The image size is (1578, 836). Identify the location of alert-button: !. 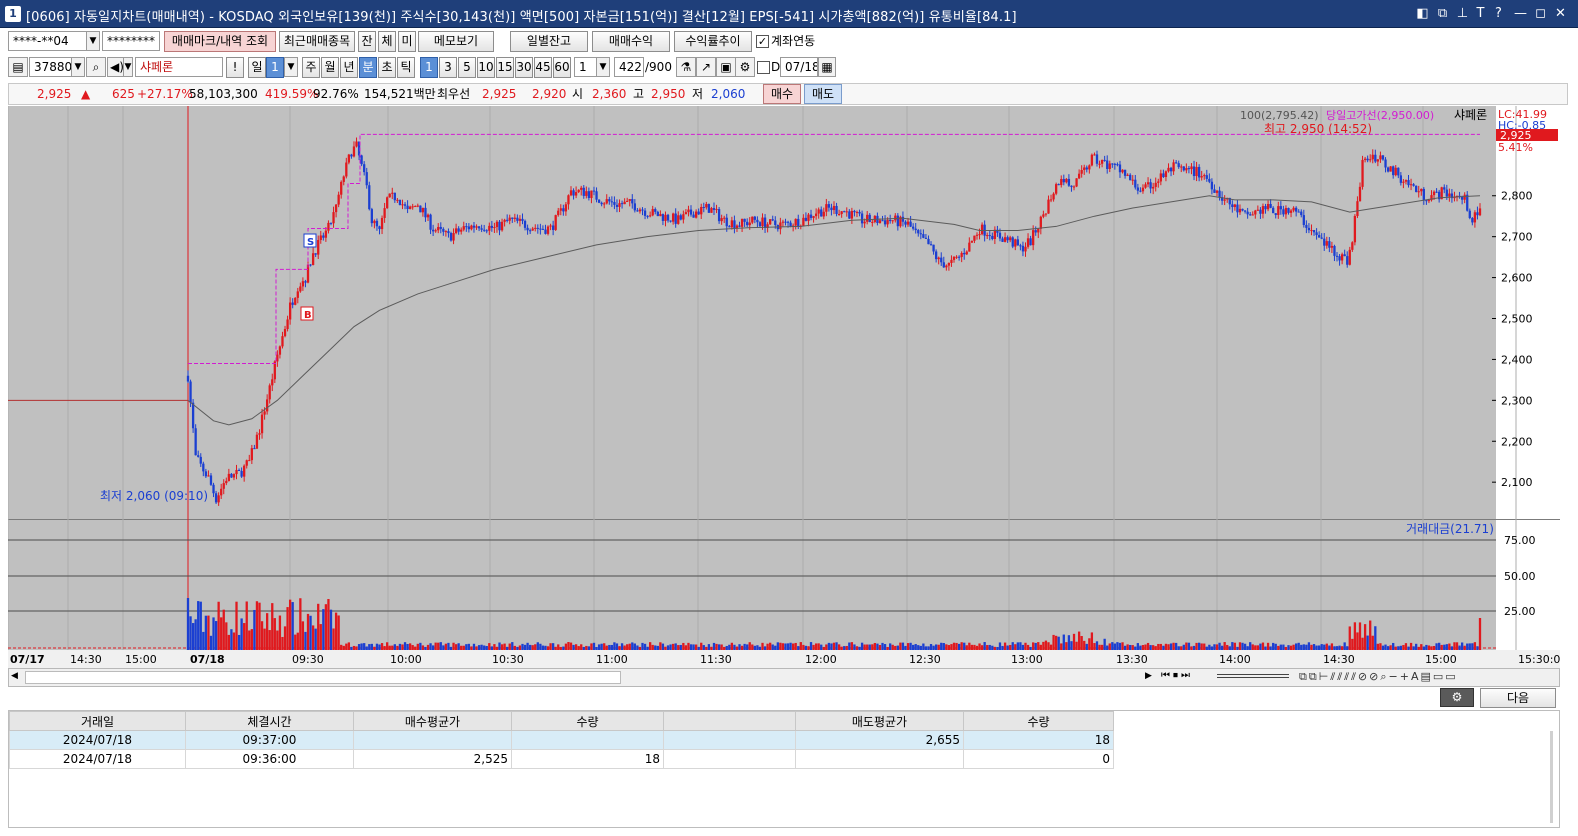
(235, 67).